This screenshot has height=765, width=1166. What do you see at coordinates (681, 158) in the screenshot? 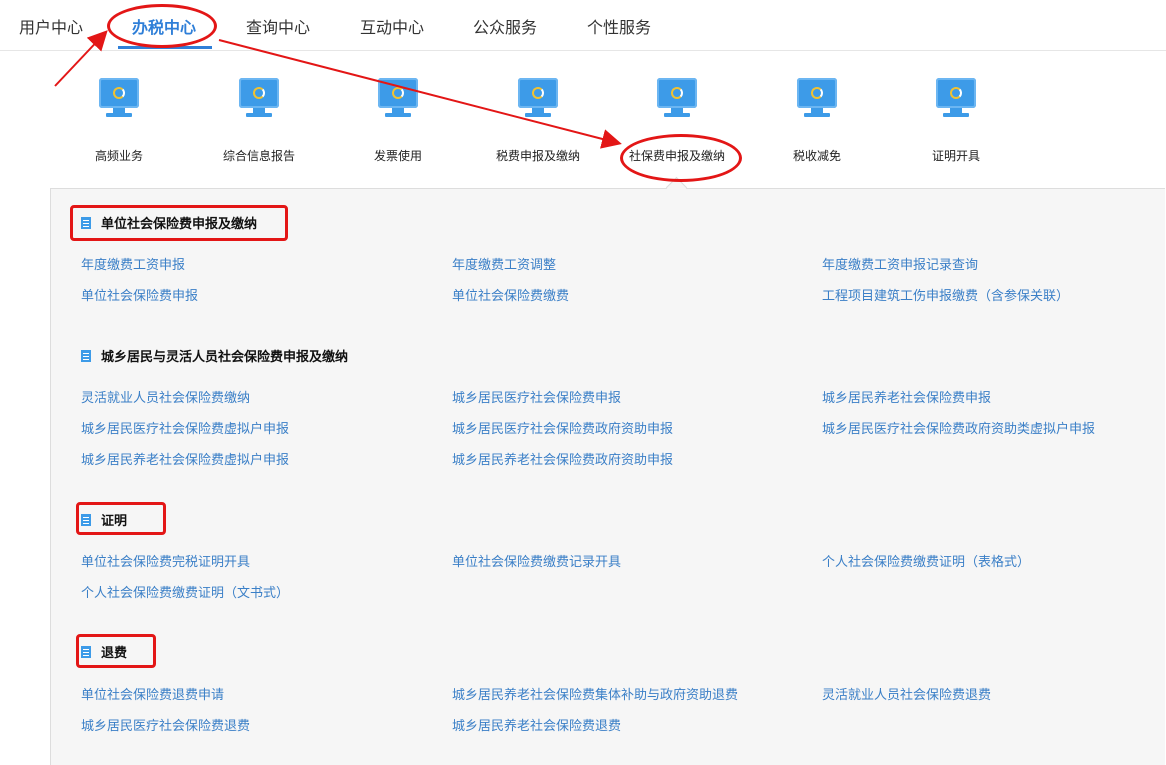
I see `annotation-ring-social-insurance` at bounding box center [681, 158].